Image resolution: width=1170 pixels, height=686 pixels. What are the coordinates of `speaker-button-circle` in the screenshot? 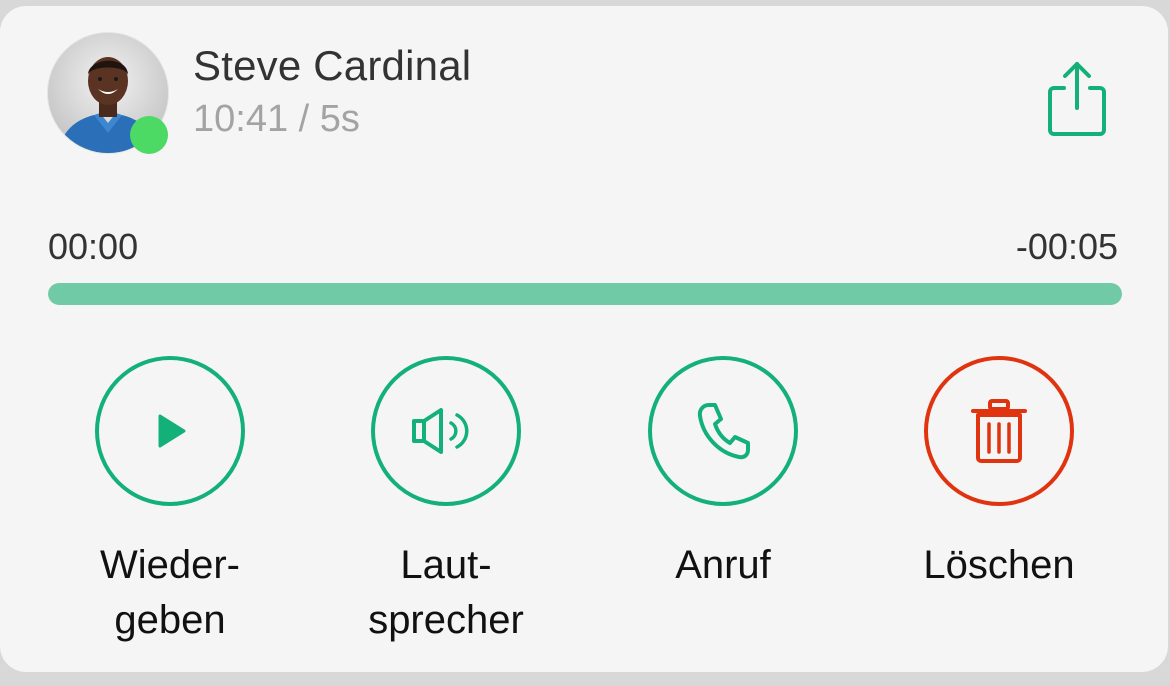 It's located at (446, 431).